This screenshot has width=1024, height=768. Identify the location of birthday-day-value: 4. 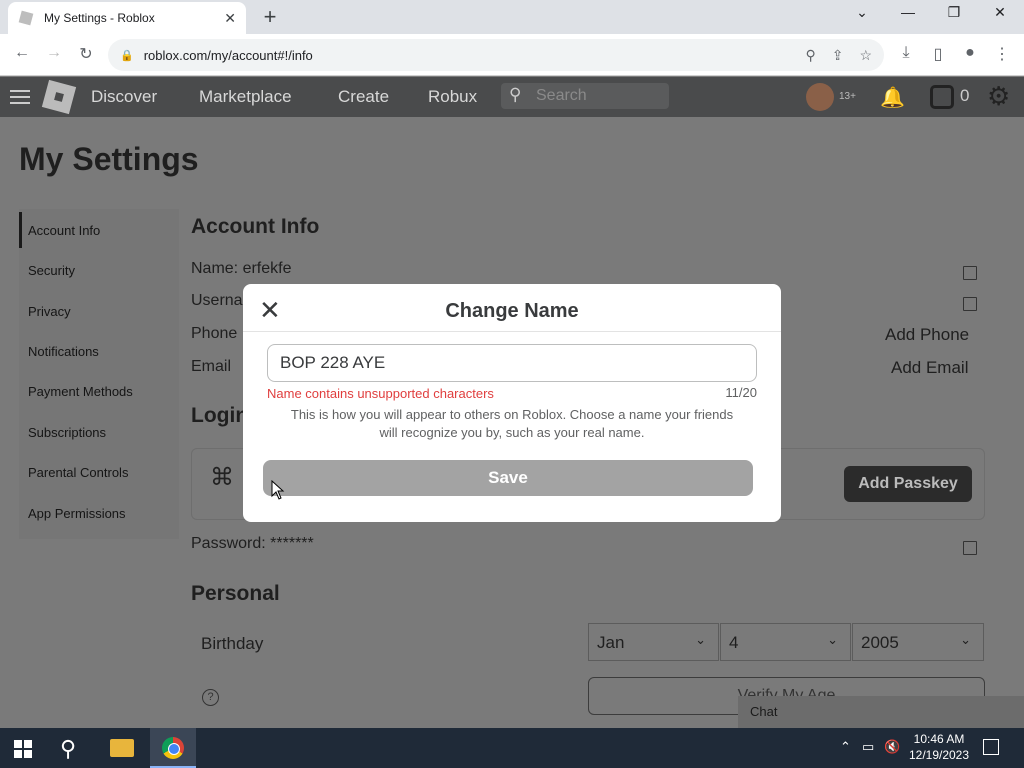
(734, 642).